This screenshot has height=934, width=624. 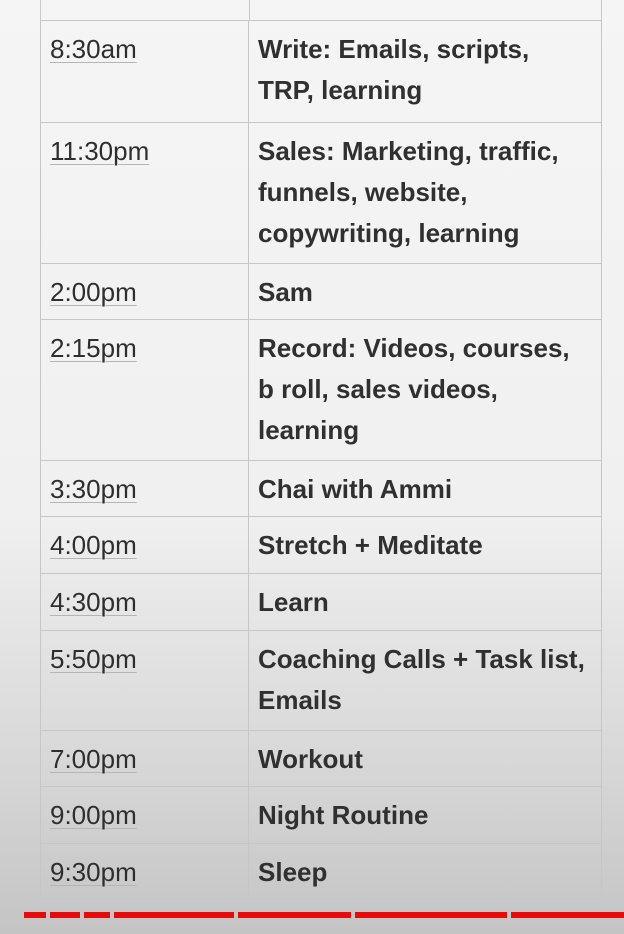 I want to click on time-text: 9:00pm, so click(x=93, y=815).